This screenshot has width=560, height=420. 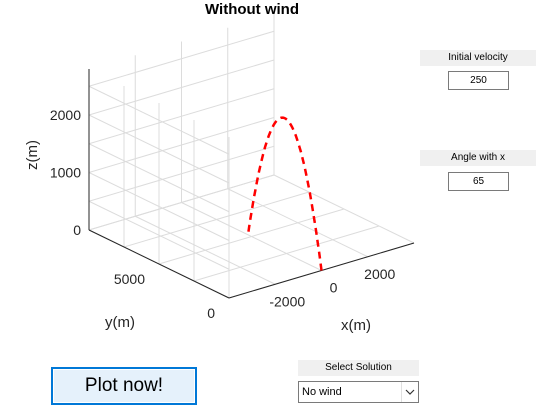 What do you see at coordinates (478, 181) in the screenshot?
I see `angle-input` at bounding box center [478, 181].